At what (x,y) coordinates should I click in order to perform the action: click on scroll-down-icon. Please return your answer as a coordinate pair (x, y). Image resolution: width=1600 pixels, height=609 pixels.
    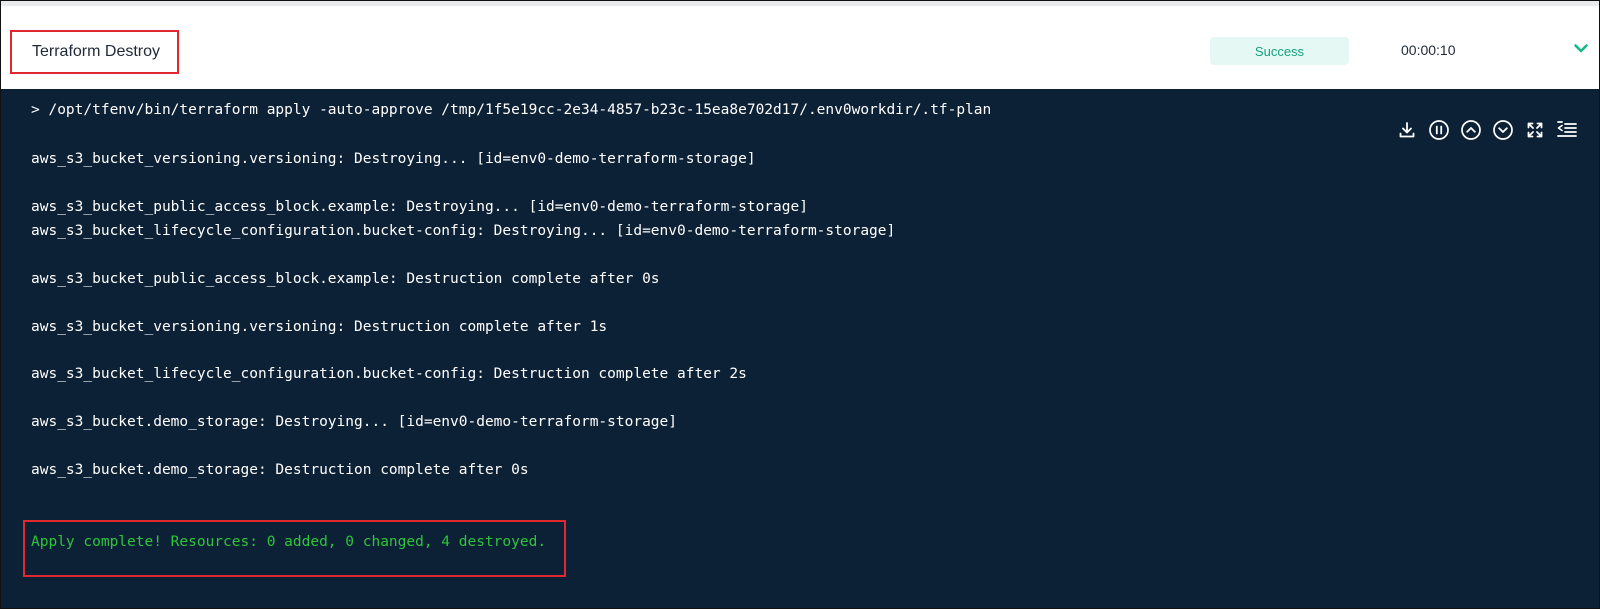
    Looking at the image, I should click on (1503, 130).